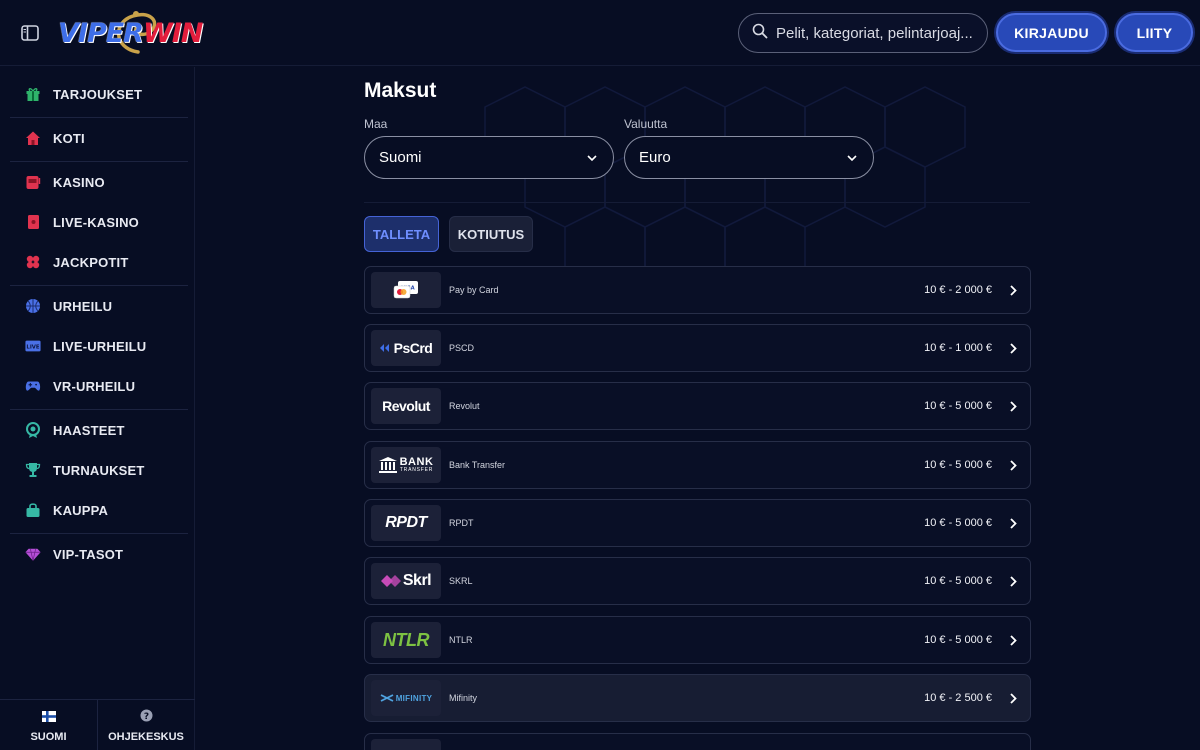 This screenshot has height=750, width=1200. I want to click on tab-withdraw: KOTIUTUS, so click(491, 234).